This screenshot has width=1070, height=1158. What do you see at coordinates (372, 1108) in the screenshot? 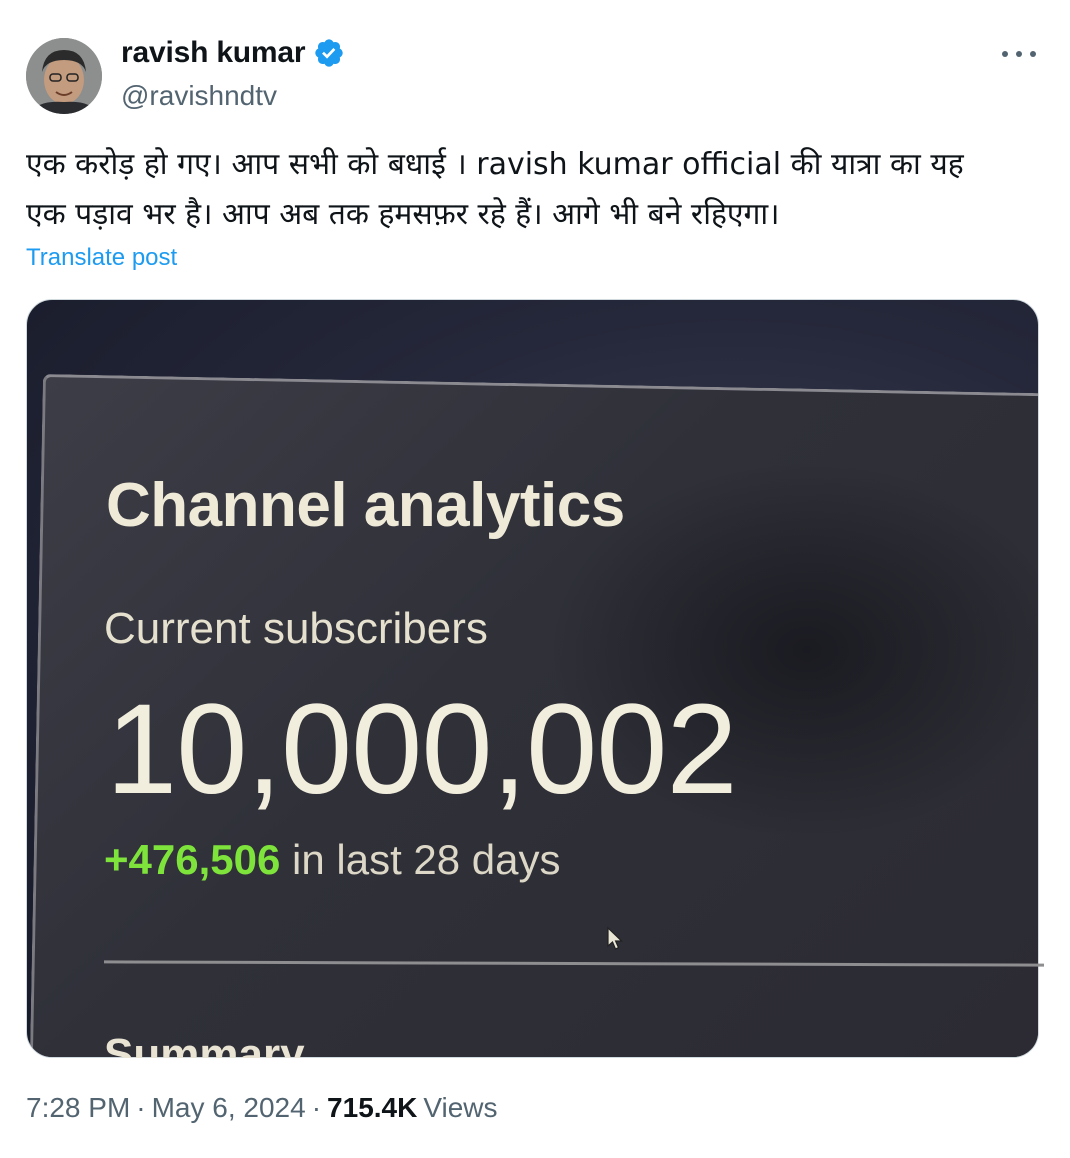
I see `views-count: 715.4K` at bounding box center [372, 1108].